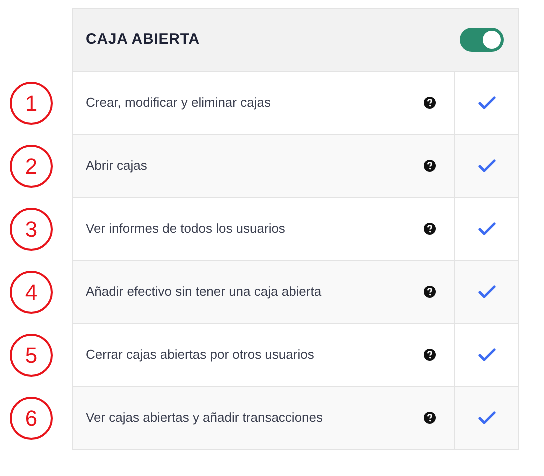 This screenshot has height=476, width=544. What do you see at coordinates (200, 355) in the screenshot?
I see `permission-label: Cerrar cajas abiertas por otros usuarios` at bounding box center [200, 355].